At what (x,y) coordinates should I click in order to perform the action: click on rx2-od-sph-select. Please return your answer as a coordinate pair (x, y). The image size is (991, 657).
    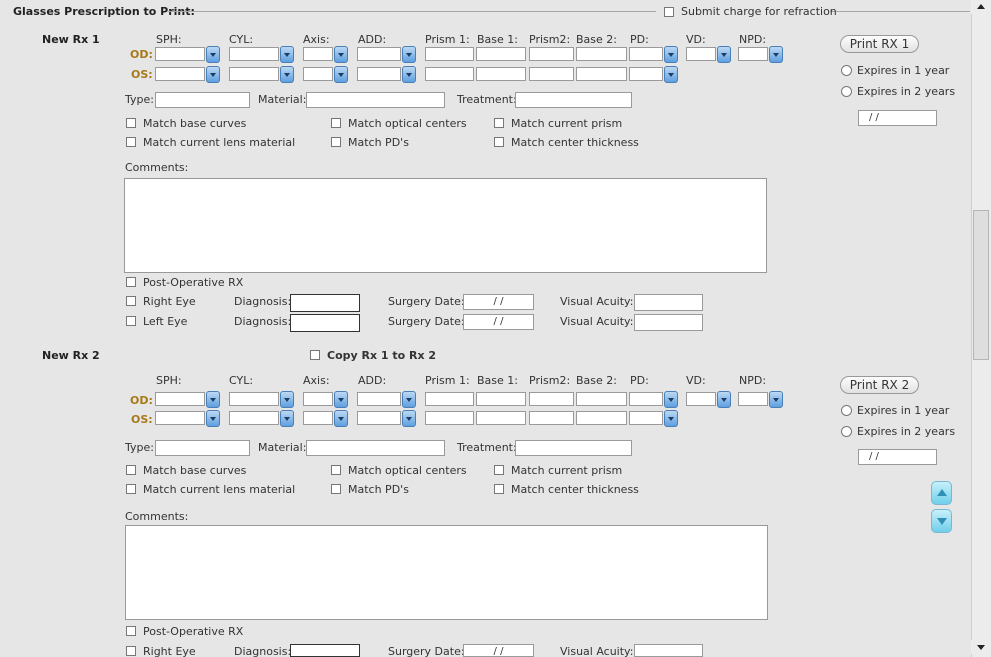
    Looking at the image, I should click on (180, 399).